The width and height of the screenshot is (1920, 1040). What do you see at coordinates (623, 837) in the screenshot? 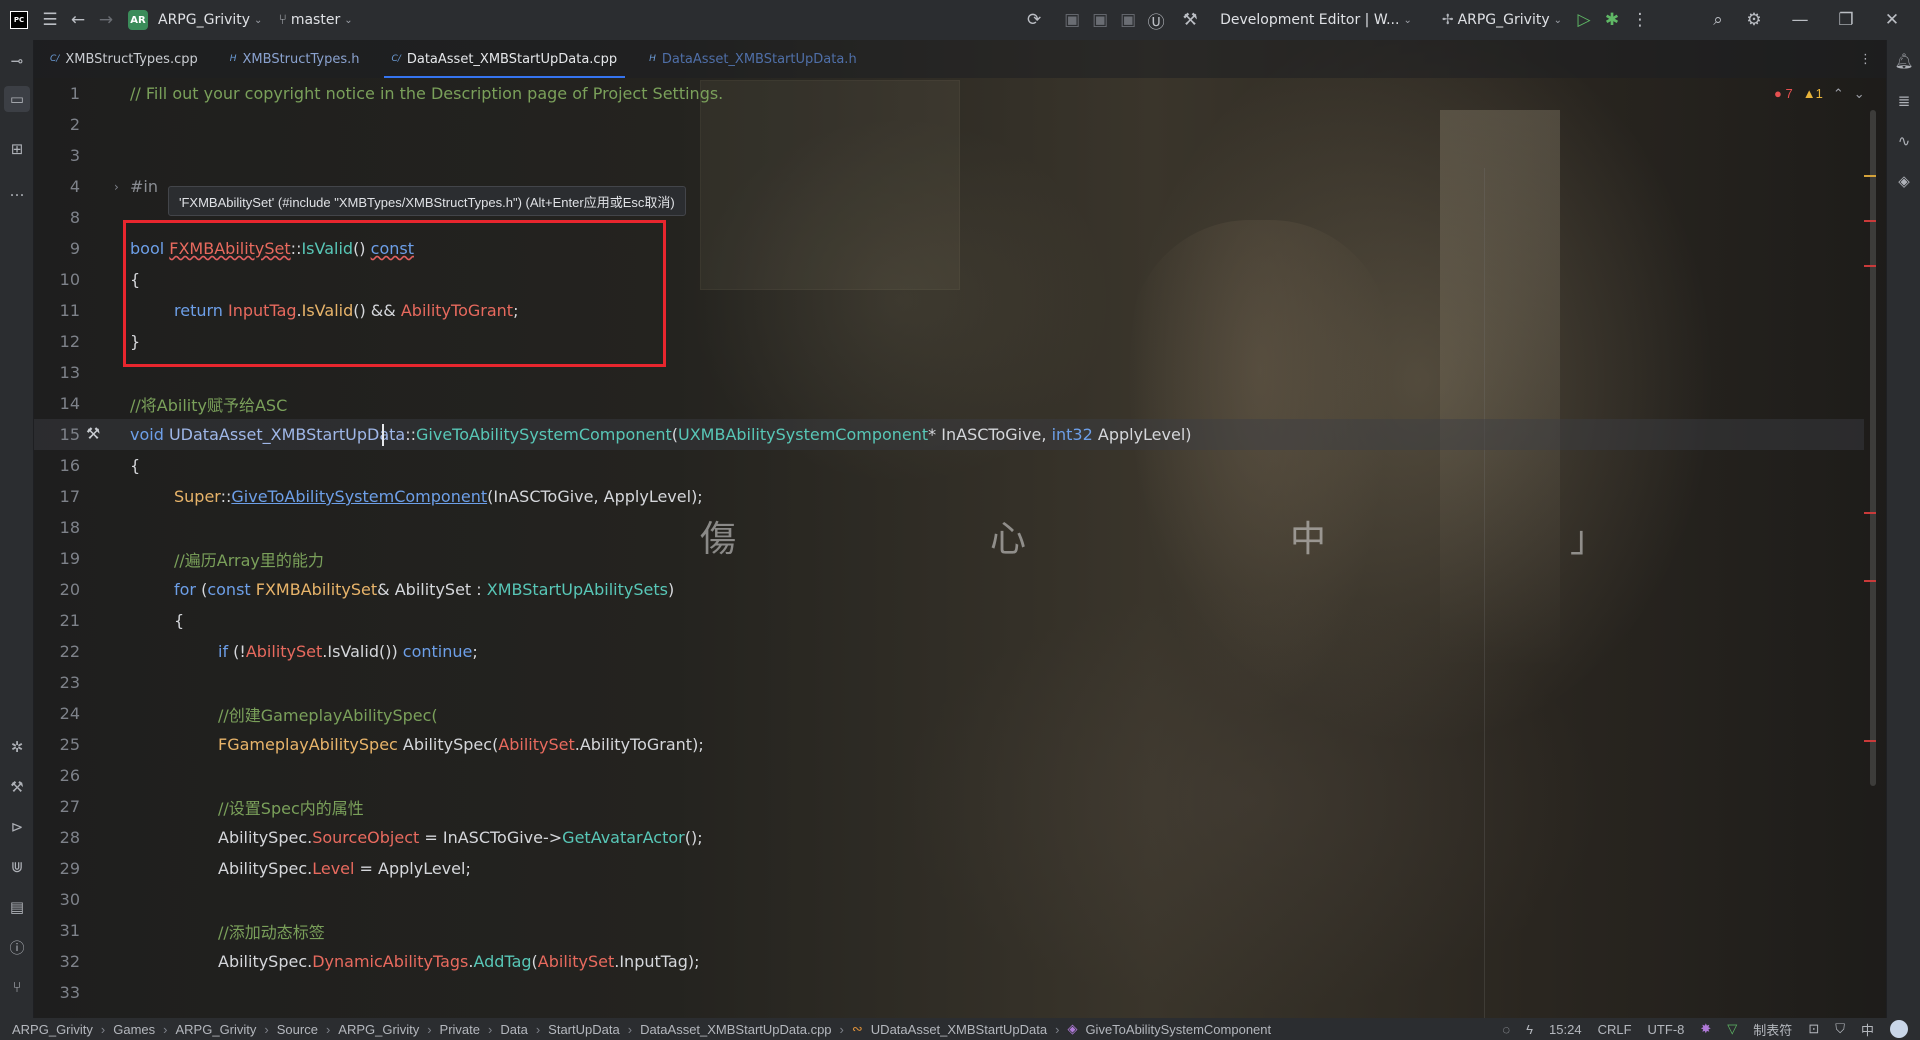
I see `function-name: GetAvatarActor` at bounding box center [623, 837].